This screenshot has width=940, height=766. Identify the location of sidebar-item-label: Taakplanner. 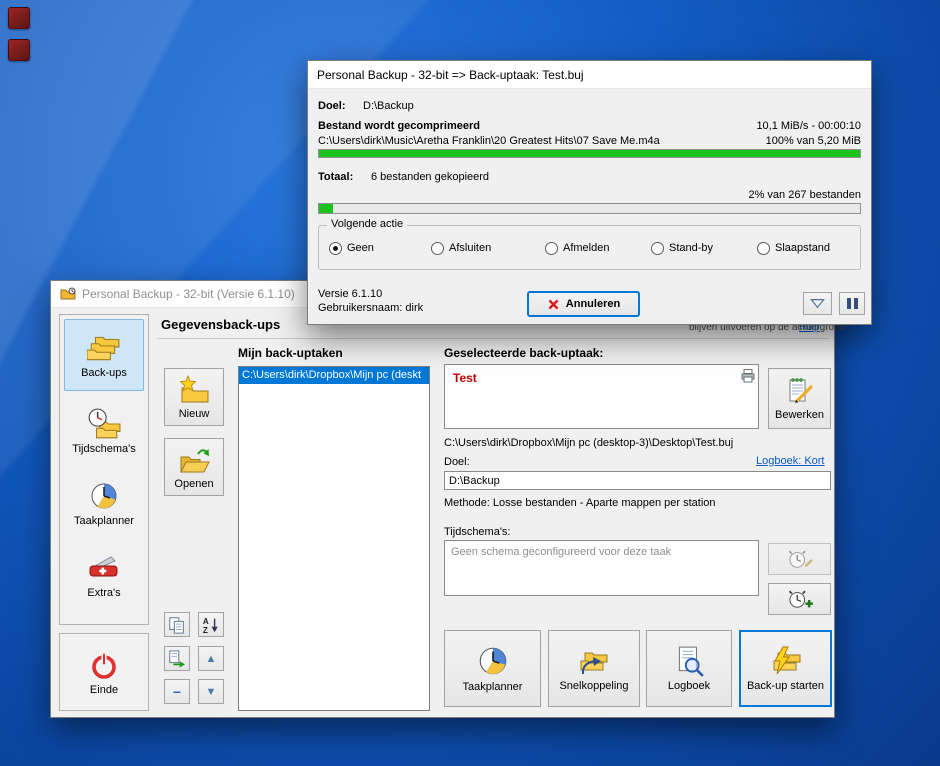
(104, 520).